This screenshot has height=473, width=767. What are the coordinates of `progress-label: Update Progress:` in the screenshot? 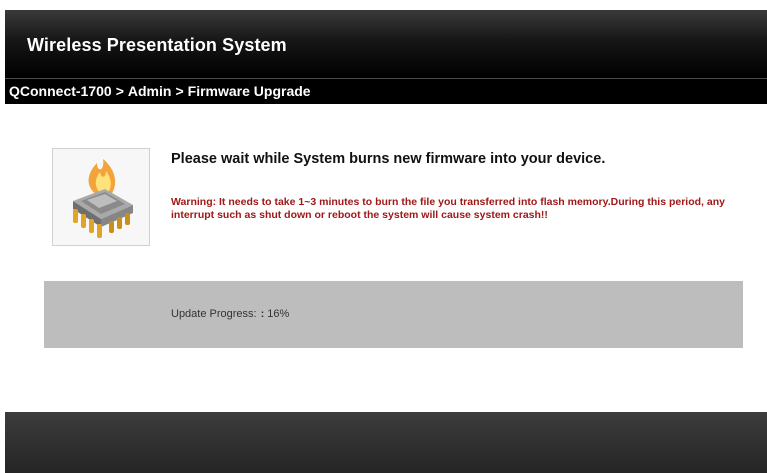 It's located at (214, 314).